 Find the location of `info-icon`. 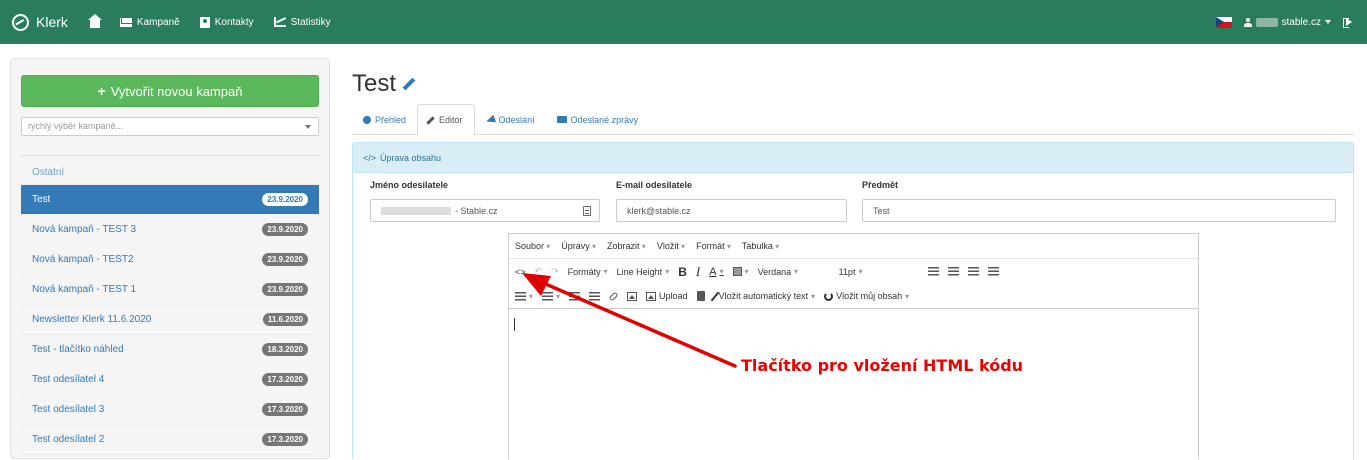

info-icon is located at coordinates (367, 119).